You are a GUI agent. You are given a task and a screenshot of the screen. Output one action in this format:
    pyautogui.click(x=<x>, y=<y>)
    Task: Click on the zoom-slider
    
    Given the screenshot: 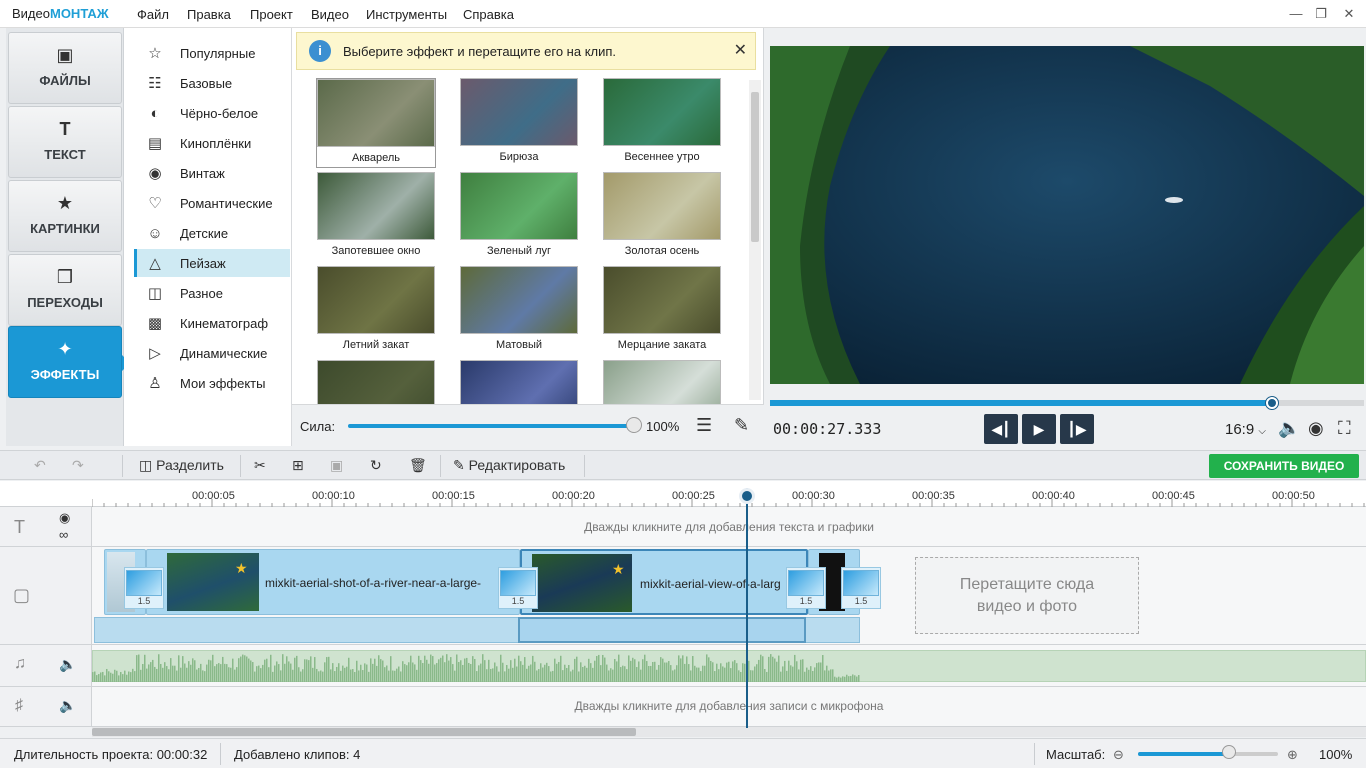 What is the action you would take?
    pyautogui.click(x=1208, y=754)
    